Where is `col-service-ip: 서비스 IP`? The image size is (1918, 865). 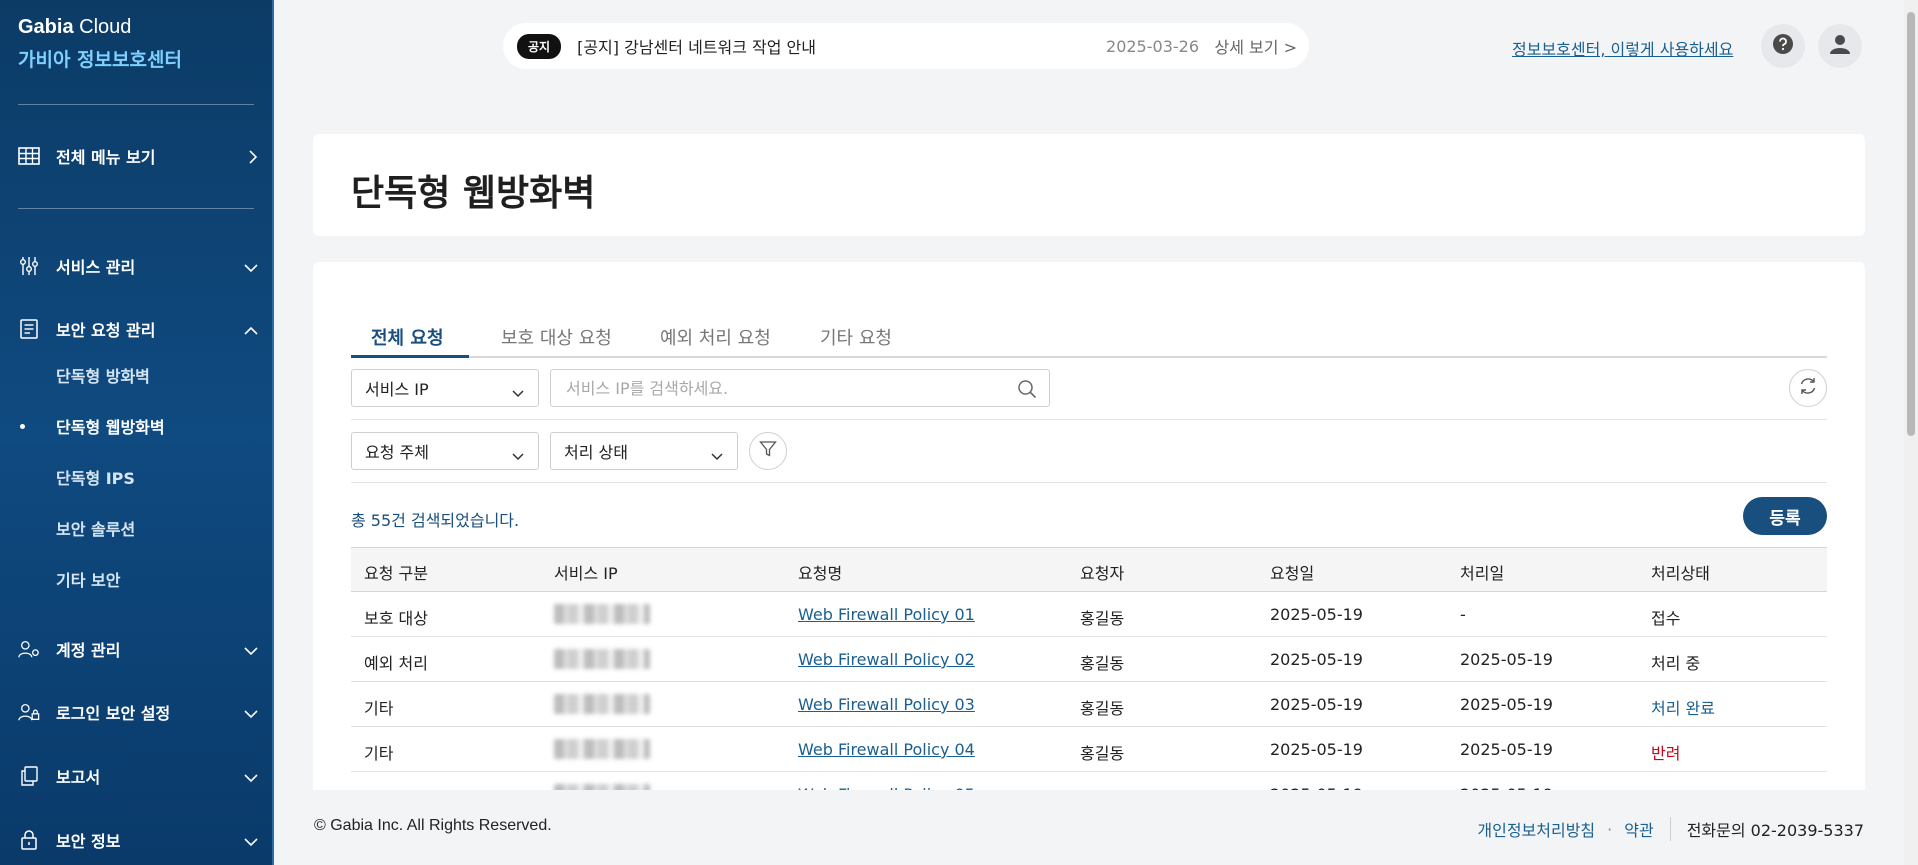
col-service-ip: 서비스 IP is located at coordinates (586, 573).